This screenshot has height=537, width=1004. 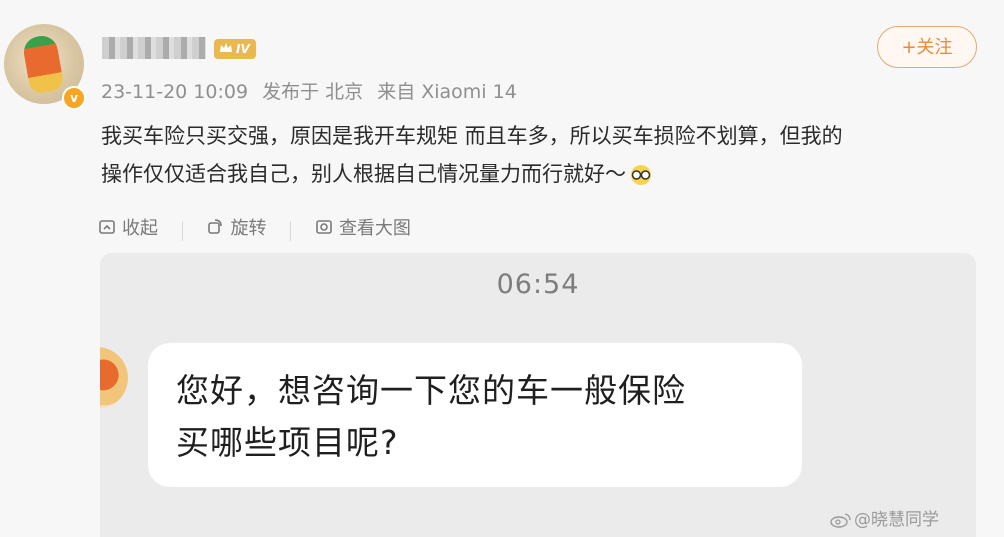 I want to click on weibo-logo-icon, so click(x=840, y=520).